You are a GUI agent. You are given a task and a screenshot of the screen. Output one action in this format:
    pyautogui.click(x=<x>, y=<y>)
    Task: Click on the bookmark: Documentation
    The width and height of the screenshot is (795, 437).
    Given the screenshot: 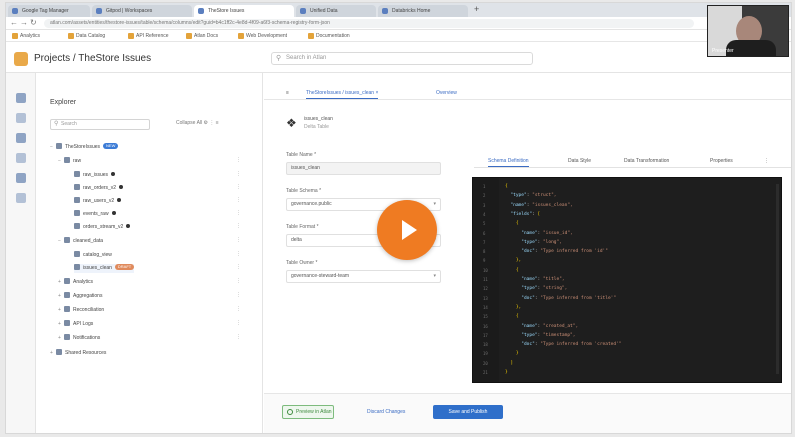 What is the action you would take?
    pyautogui.click(x=329, y=36)
    